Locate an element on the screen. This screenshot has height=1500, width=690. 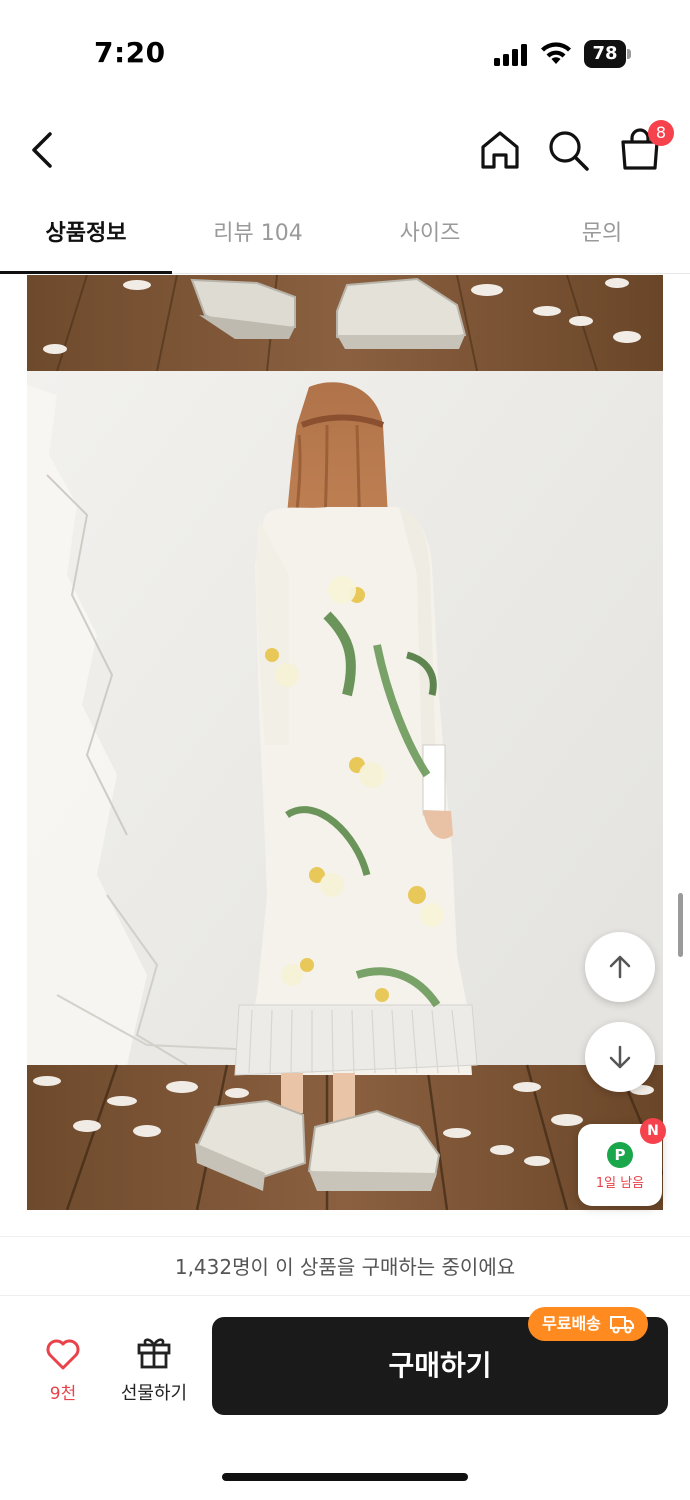
search-icon is located at coordinates (569, 150).